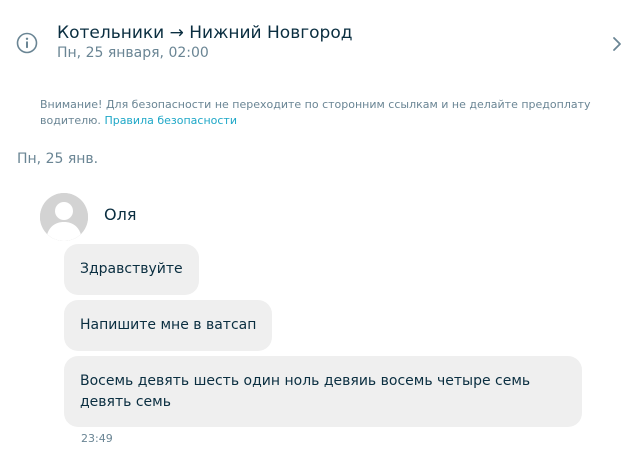 This screenshot has height=476, width=640. Describe the element at coordinates (120, 214) in the screenshot. I see `sender-name: Оля` at that location.